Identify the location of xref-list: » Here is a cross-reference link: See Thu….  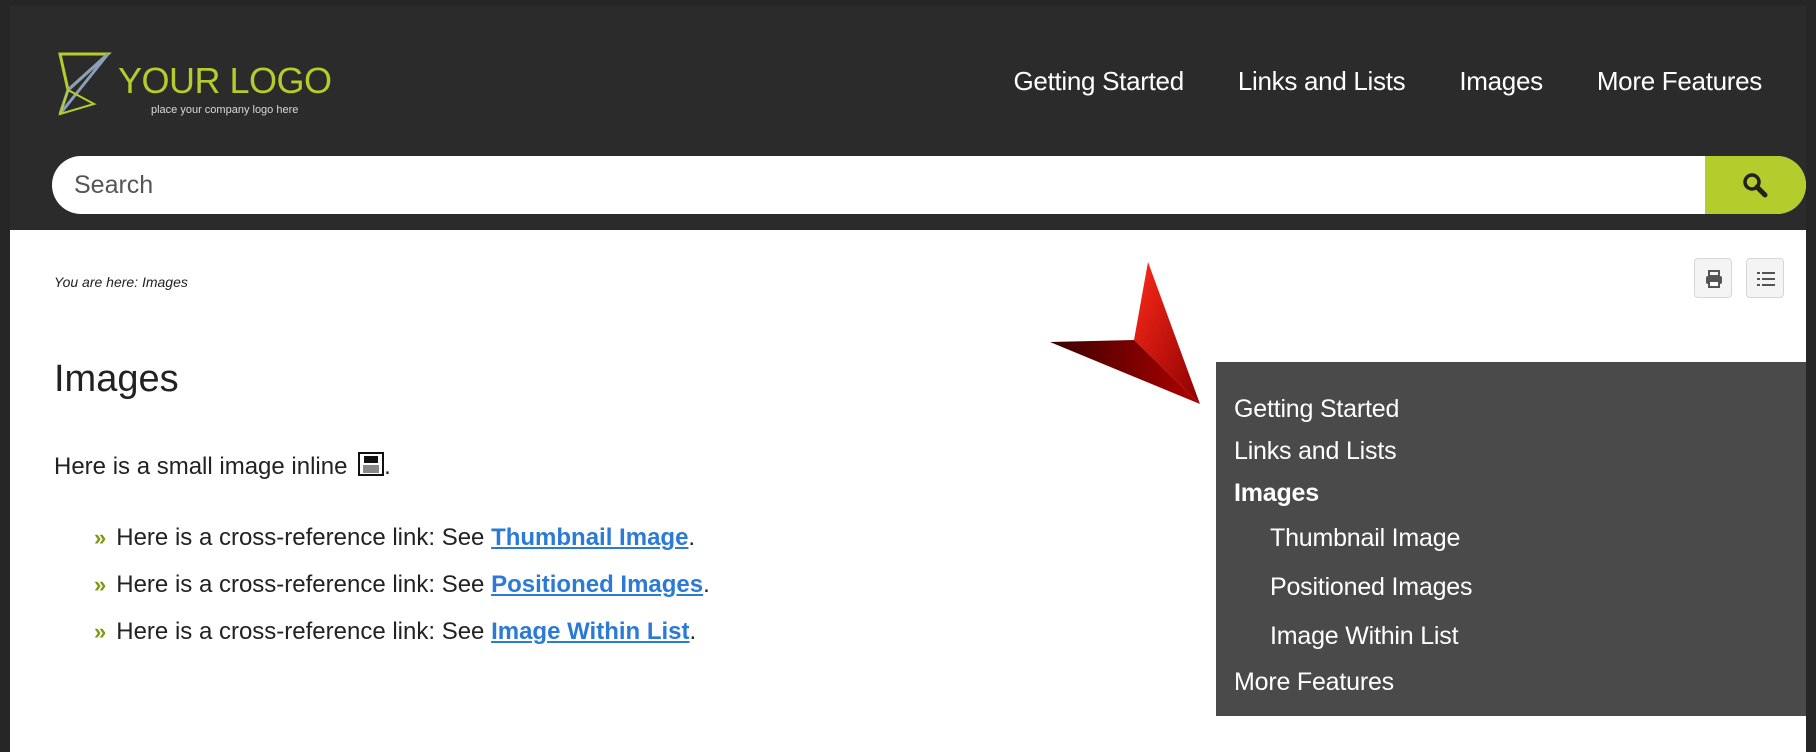
(402, 594).